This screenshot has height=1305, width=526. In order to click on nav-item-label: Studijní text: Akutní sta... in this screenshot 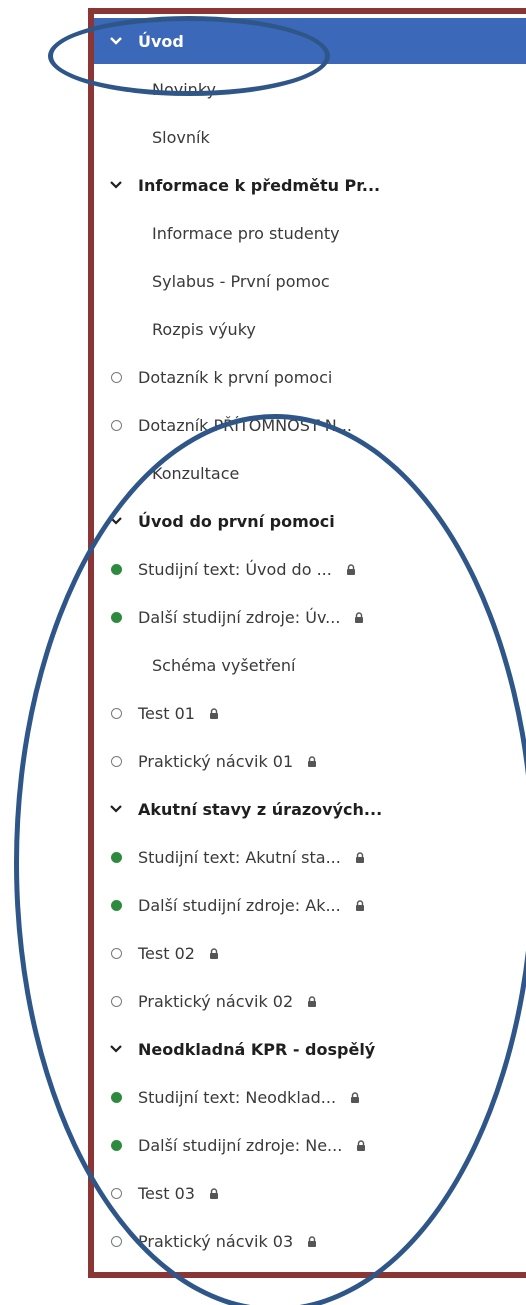, I will do `click(239, 857)`.